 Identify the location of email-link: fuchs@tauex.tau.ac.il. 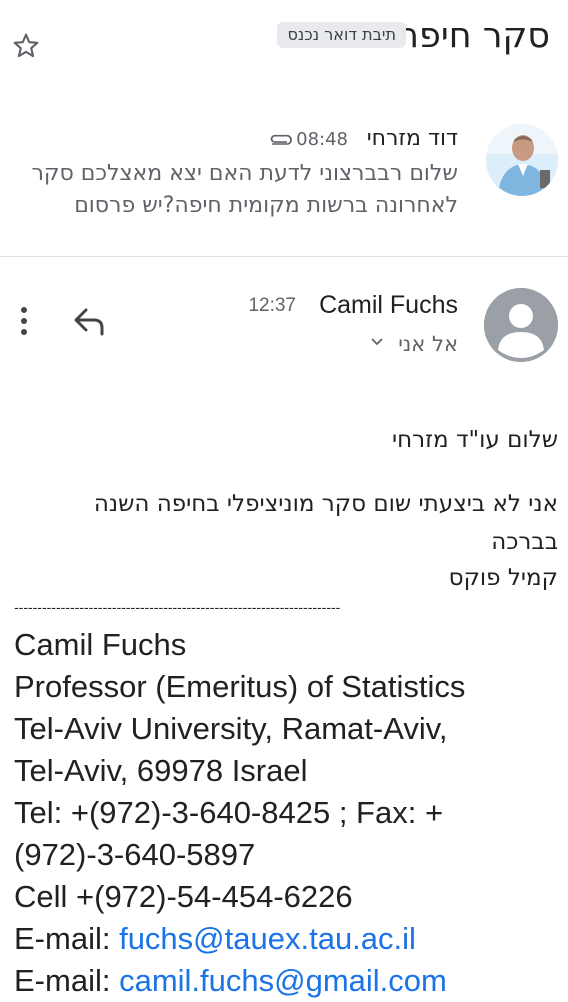
(267, 938).